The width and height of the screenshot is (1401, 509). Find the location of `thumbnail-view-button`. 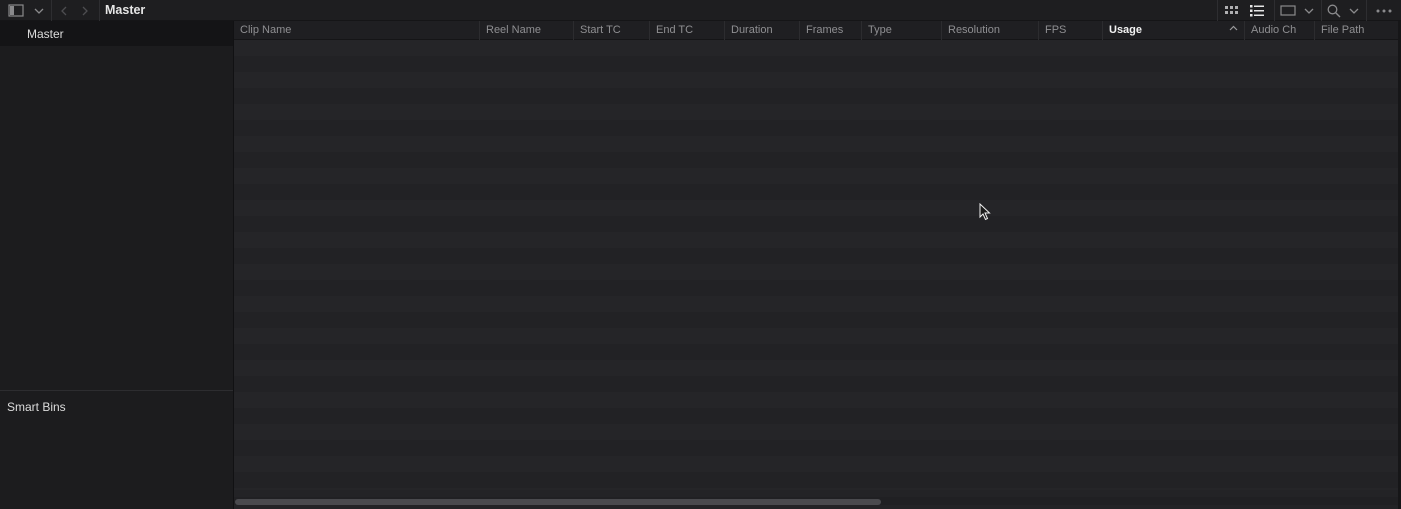

thumbnail-view-button is located at coordinates (1232, 10).